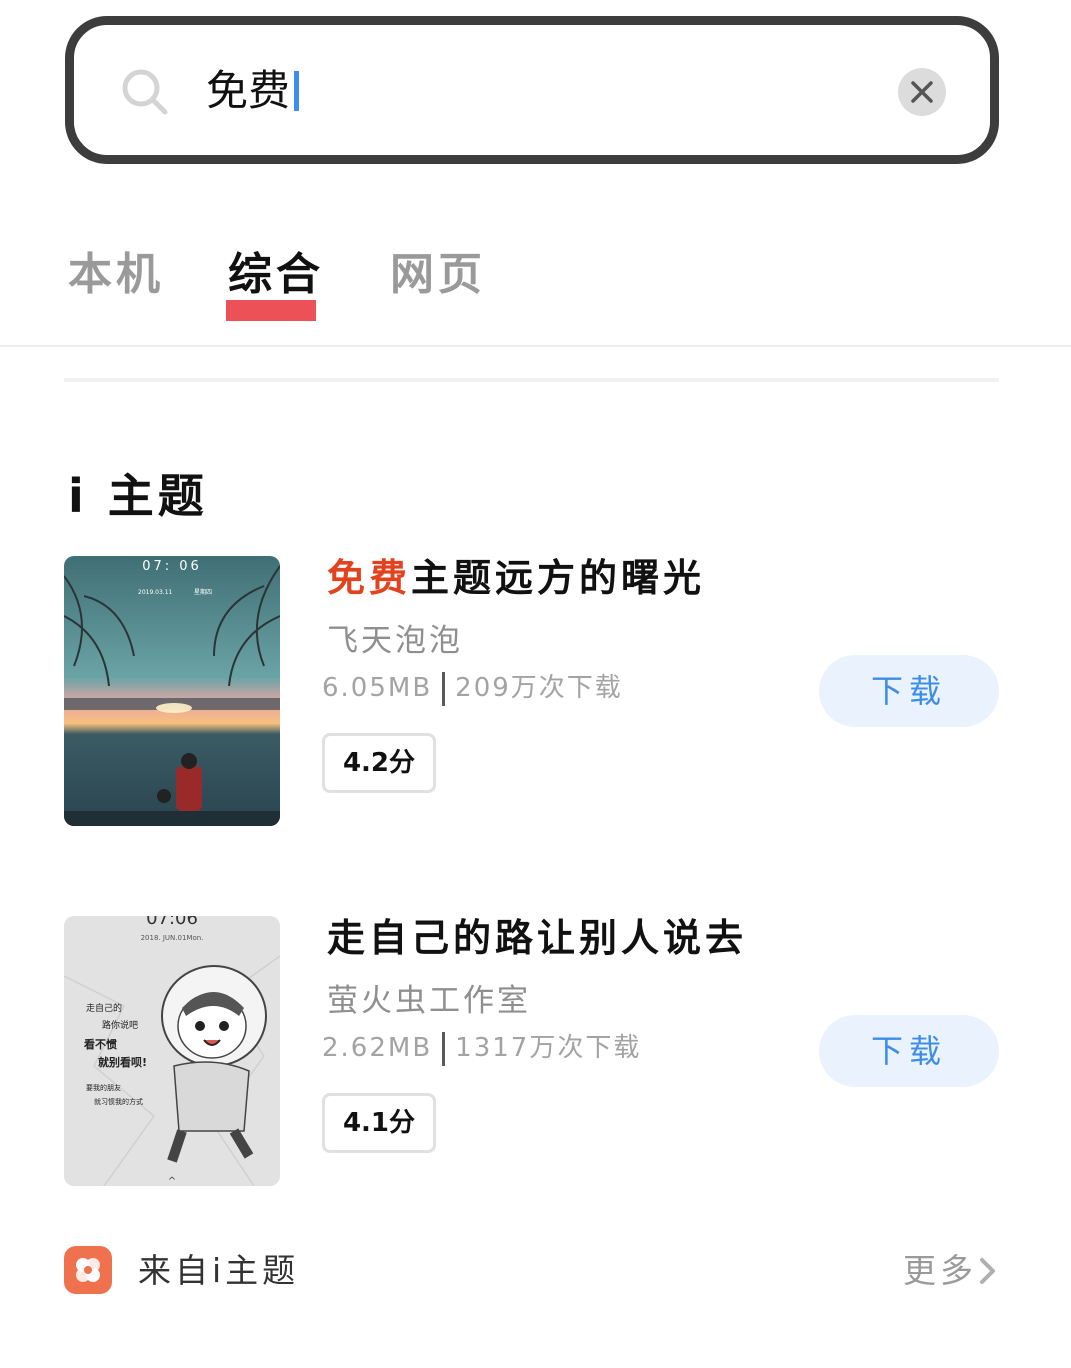  Describe the element at coordinates (987, 1271) in the screenshot. I see `chevron-right-icon` at that location.